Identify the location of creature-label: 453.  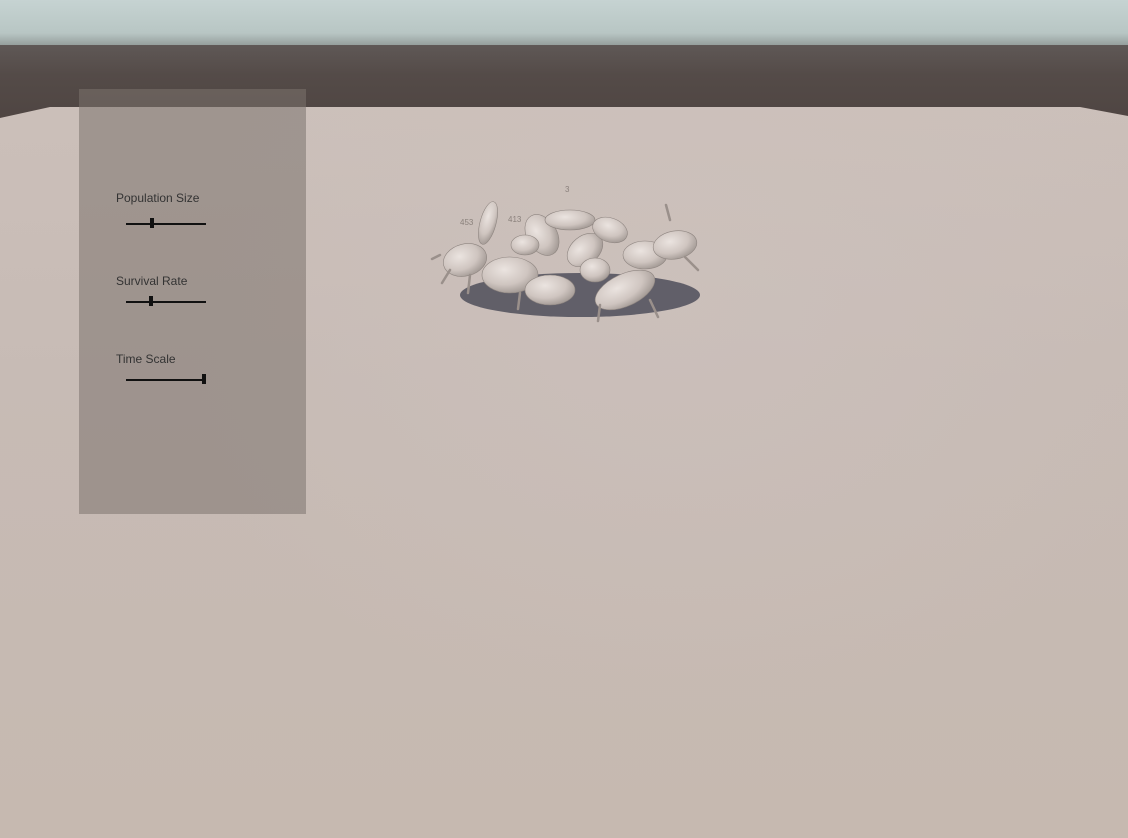
(467, 222).